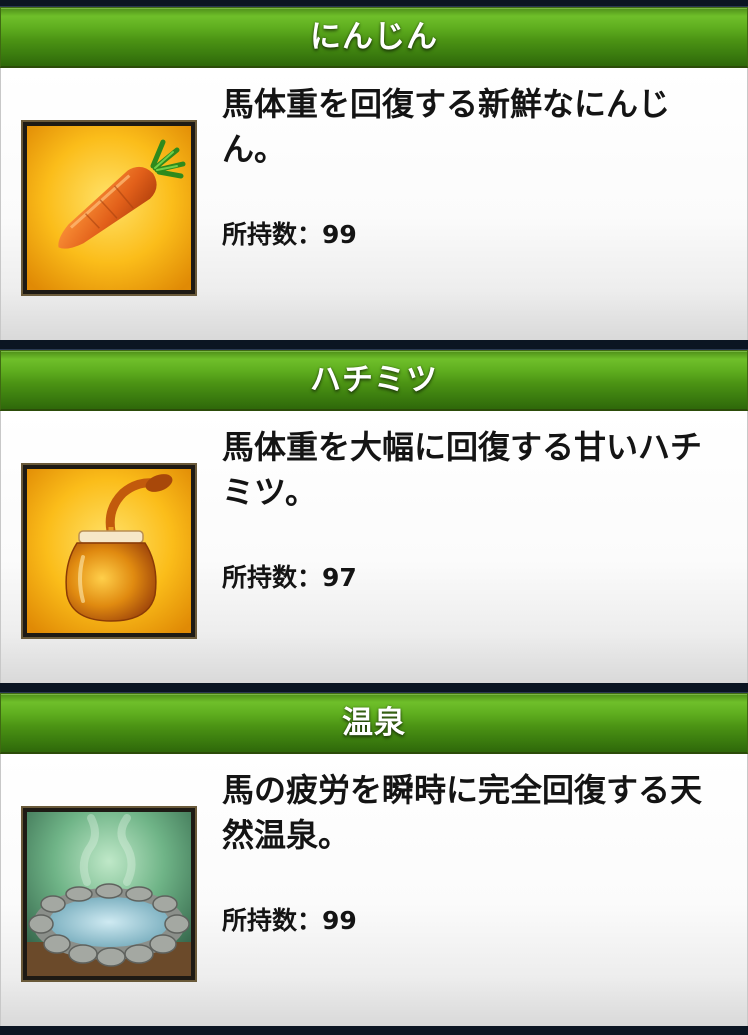 The width and height of the screenshot is (748, 1035). I want to click on item-description: 馬の疲労を瞬時に完全回復する天然温泉。, so click(462, 812).